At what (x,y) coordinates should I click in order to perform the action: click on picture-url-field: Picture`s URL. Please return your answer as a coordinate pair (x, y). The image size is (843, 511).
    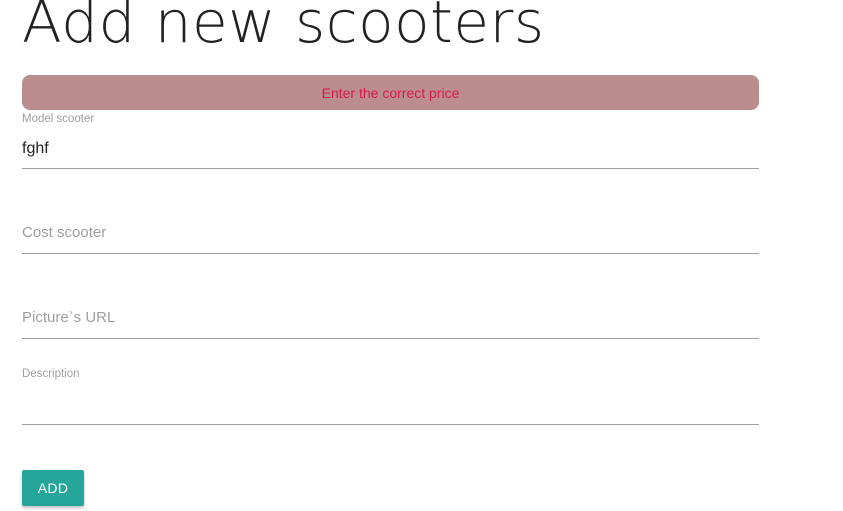
    Looking at the image, I should click on (390, 323).